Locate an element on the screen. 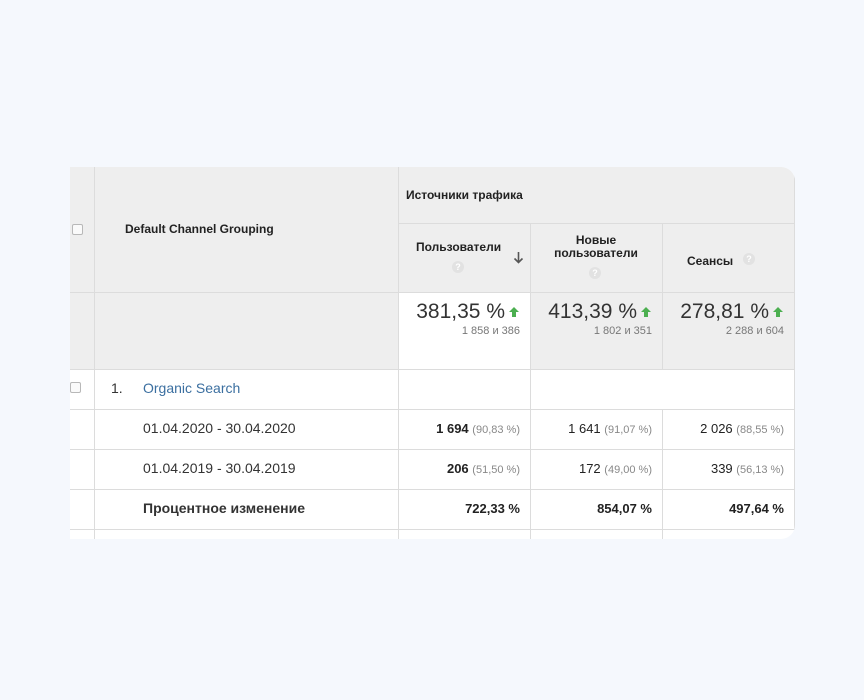  column-sessions: Сеансы ? is located at coordinates (728, 257).